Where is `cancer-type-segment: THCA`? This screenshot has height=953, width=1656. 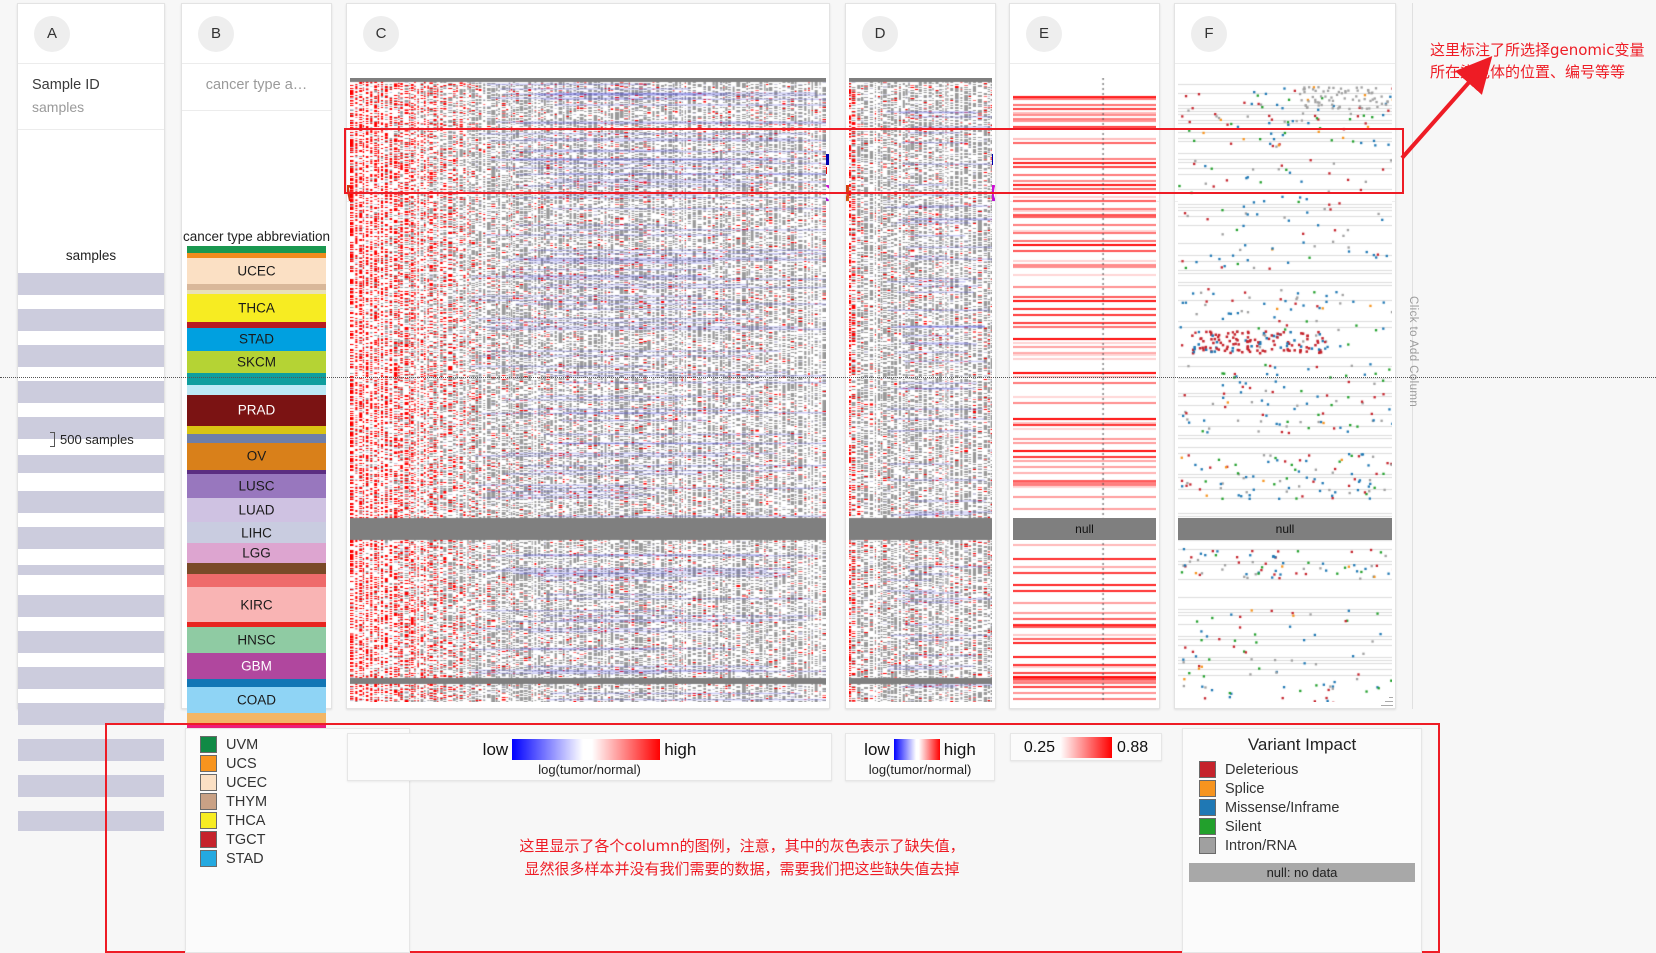 cancer-type-segment: THCA is located at coordinates (256, 307).